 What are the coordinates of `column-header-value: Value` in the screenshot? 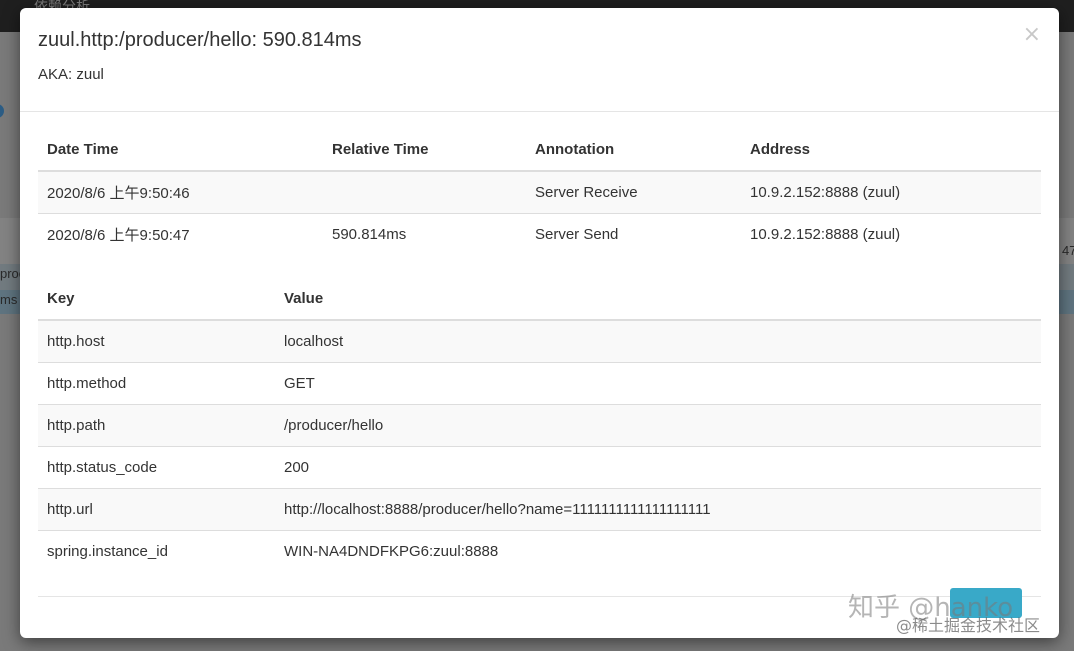 It's located at (658, 299).